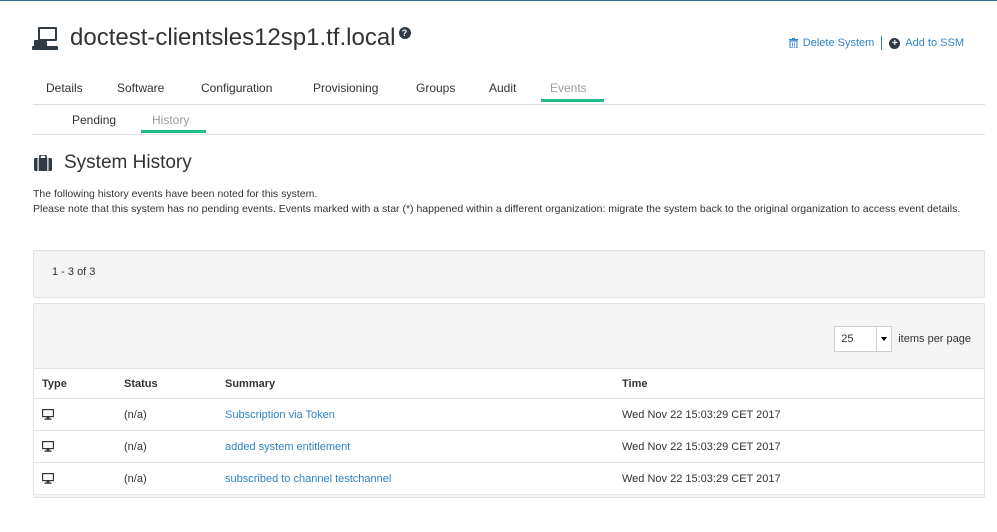 Image resolution: width=997 pixels, height=532 pixels. I want to click on page-title: doctest-clientsles12sp1.tf.local?, so click(240, 38).